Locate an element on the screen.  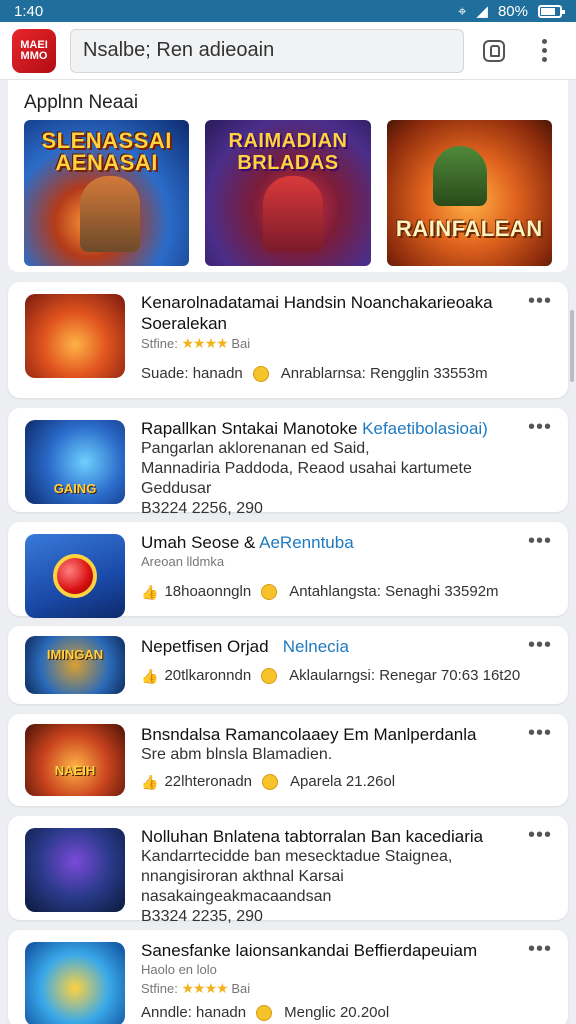
app-title: Umah Seose & AeRenntuba is located at coordinates (247, 542).